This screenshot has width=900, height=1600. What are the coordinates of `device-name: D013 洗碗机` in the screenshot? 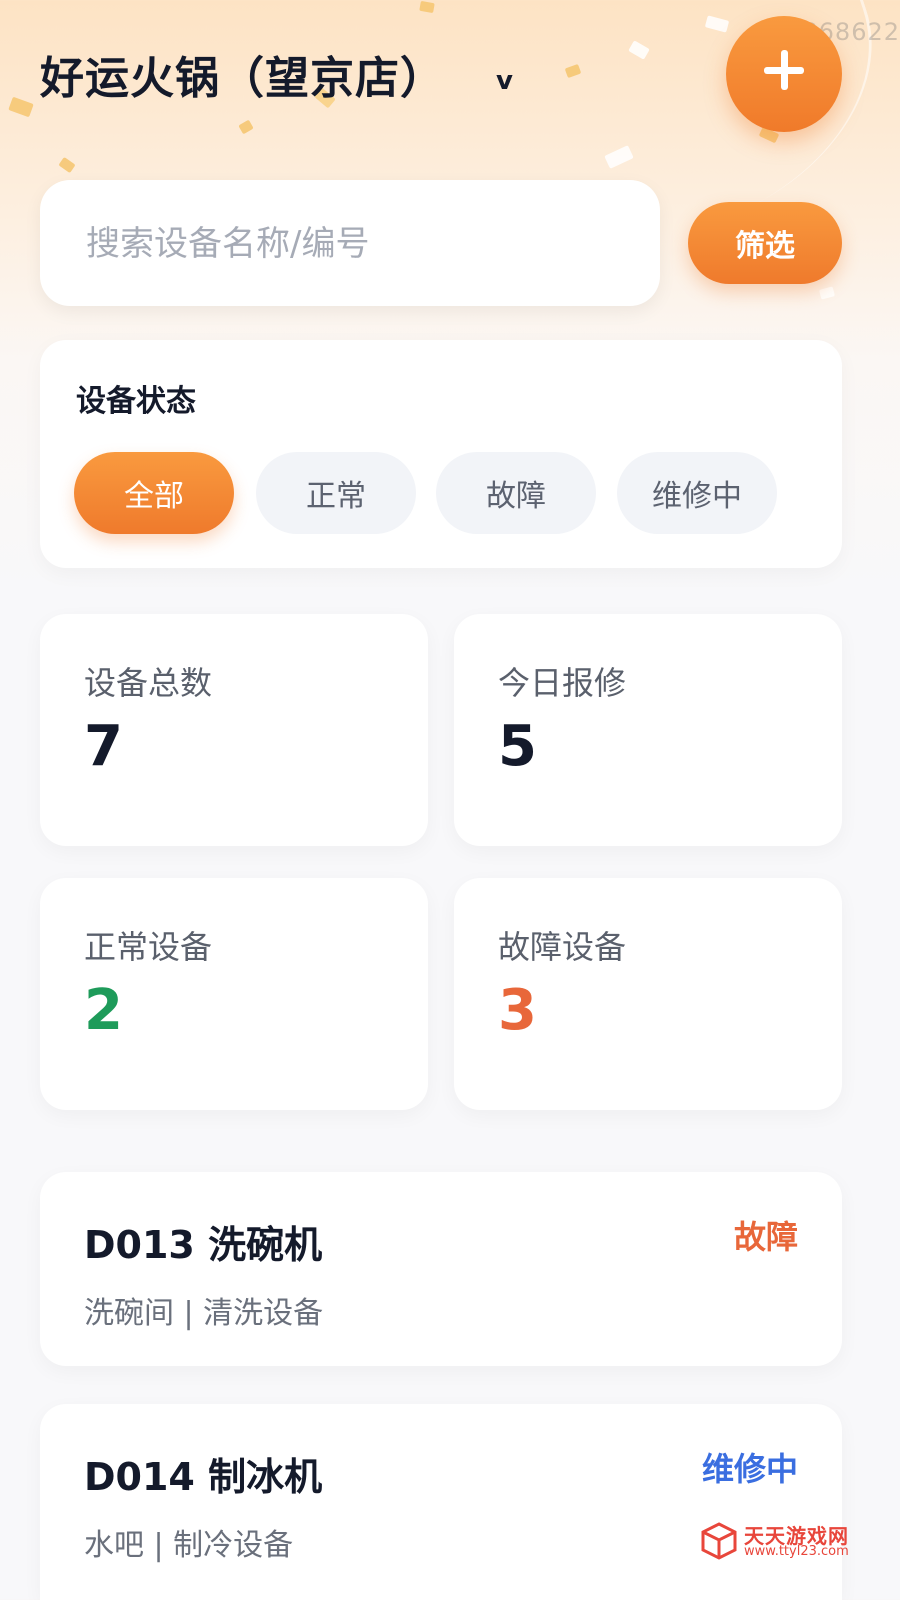 It's located at (203, 1245).